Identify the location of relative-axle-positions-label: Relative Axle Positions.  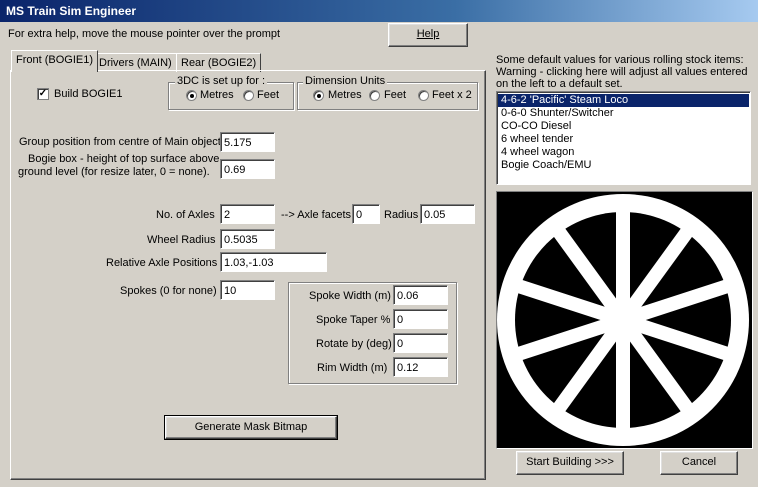
(162, 263).